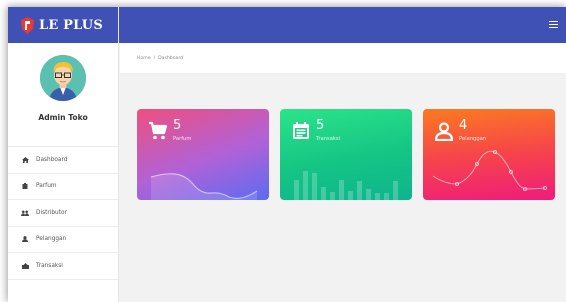 This screenshot has width=566, height=302. What do you see at coordinates (342, 25) in the screenshot?
I see `top-navbar` at bounding box center [342, 25].